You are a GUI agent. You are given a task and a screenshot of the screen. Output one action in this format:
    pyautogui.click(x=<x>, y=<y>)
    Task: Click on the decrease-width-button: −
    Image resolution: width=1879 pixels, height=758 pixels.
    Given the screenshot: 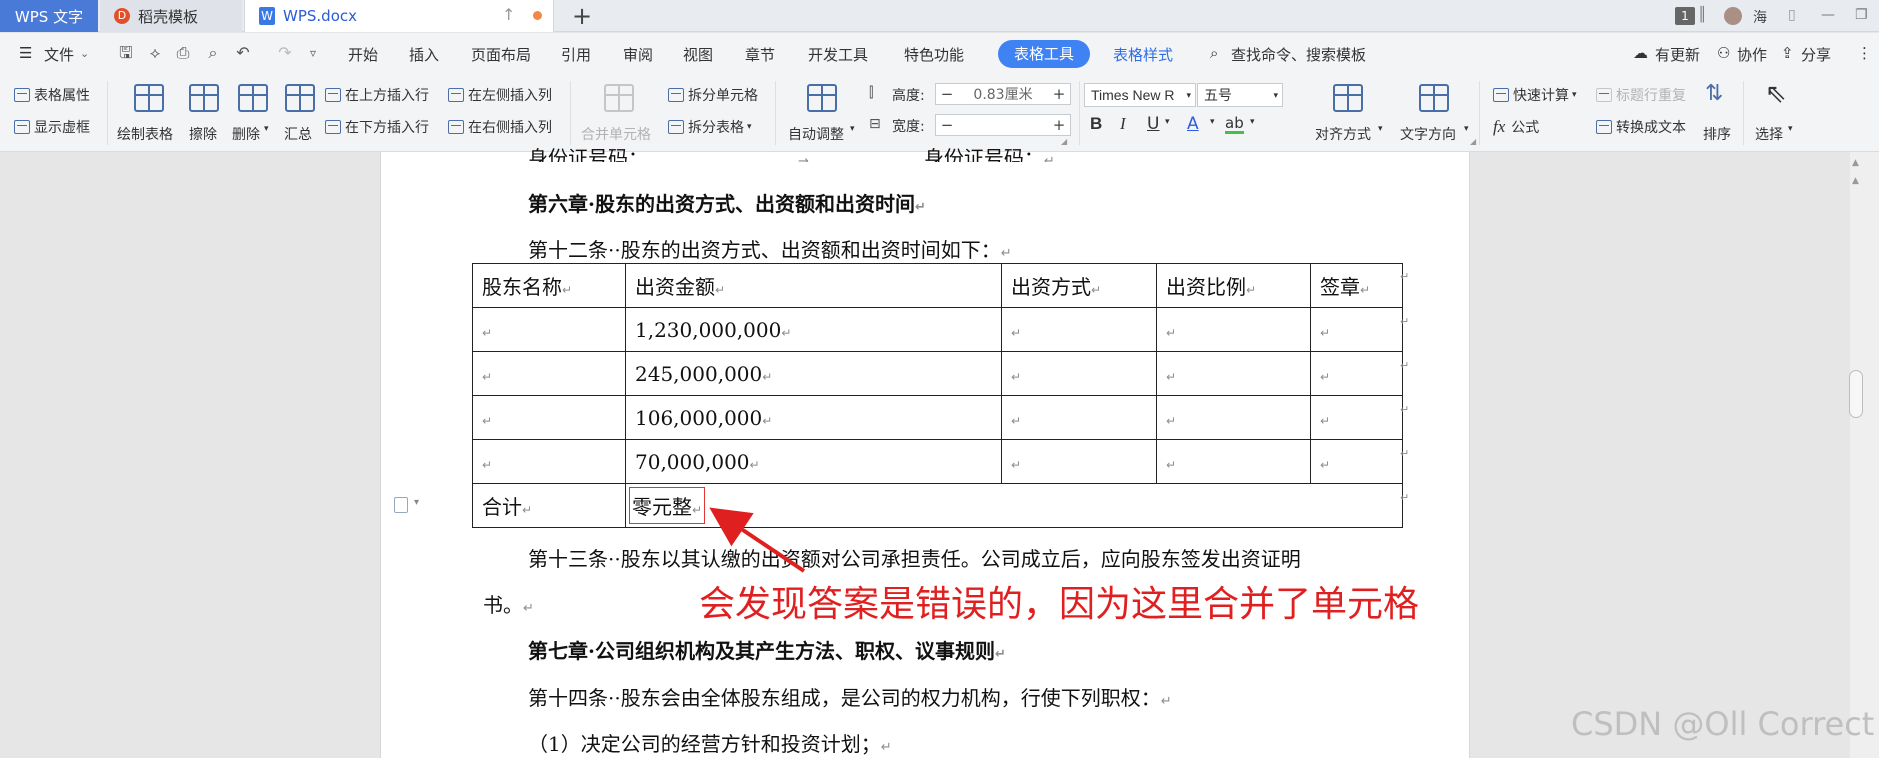 What is the action you would take?
    pyautogui.click(x=947, y=125)
    